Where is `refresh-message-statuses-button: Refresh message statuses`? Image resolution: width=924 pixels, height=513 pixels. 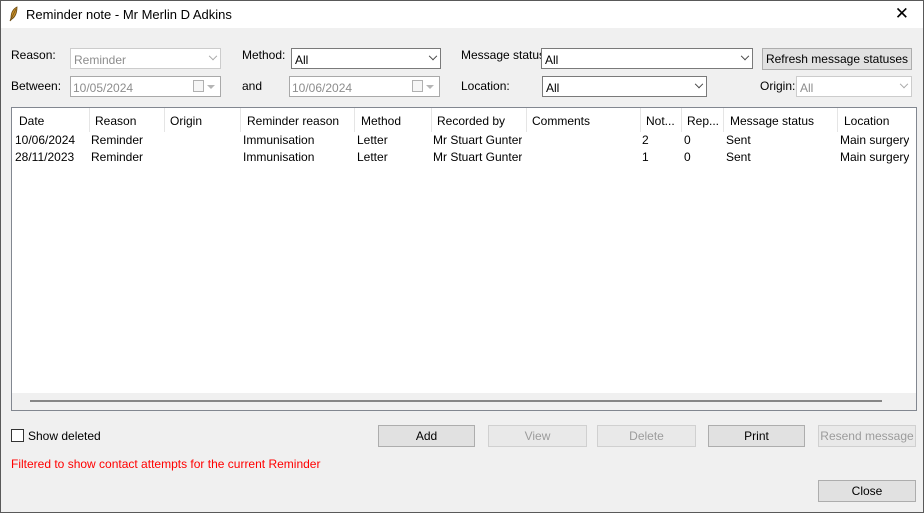 refresh-message-statuses-button: Refresh message statuses is located at coordinates (837, 59).